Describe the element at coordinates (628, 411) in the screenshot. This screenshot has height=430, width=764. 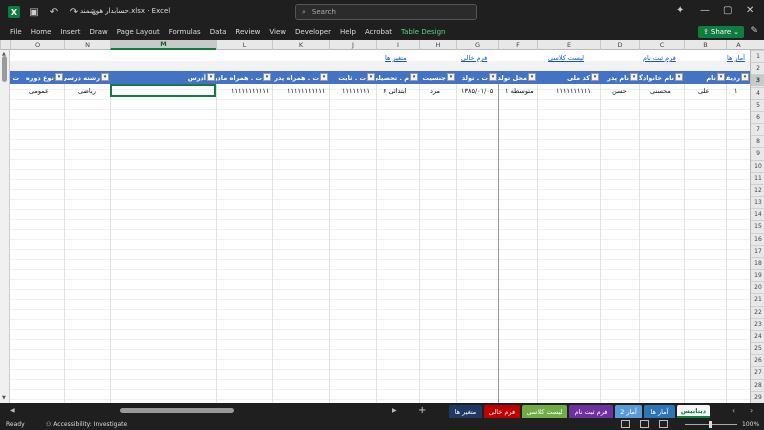
I see `sheet-tab-stats-2: آمار 2` at that location.